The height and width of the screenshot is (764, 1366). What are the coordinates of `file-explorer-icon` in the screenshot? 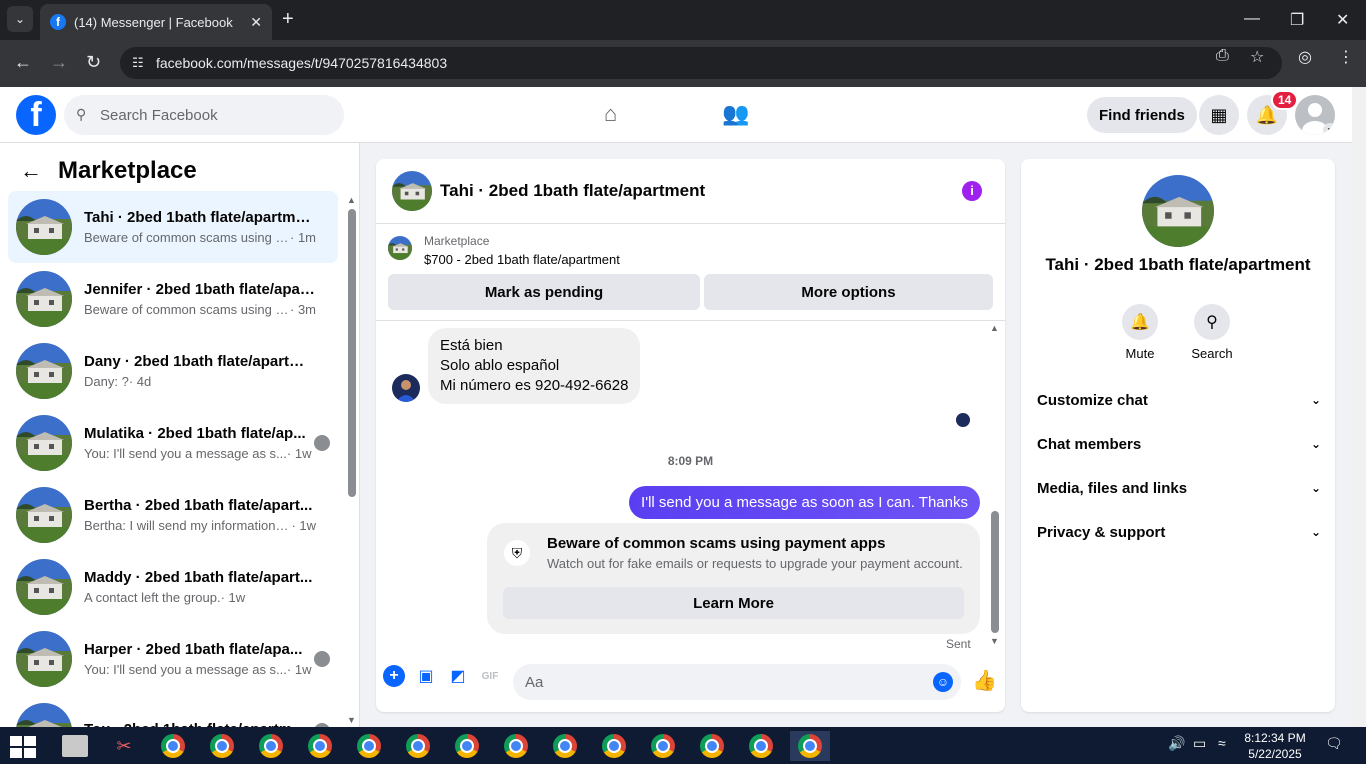 It's located at (75, 746).